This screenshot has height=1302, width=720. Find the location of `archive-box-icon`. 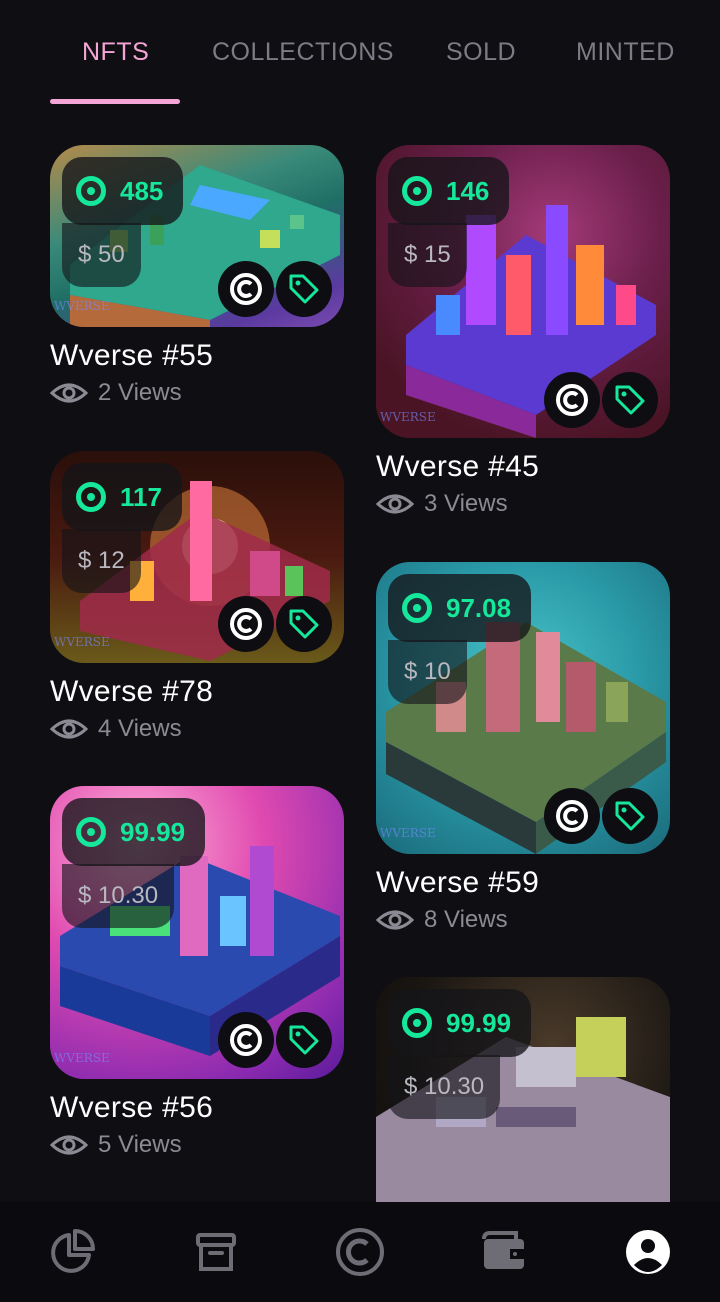

archive-box-icon is located at coordinates (216, 1252).